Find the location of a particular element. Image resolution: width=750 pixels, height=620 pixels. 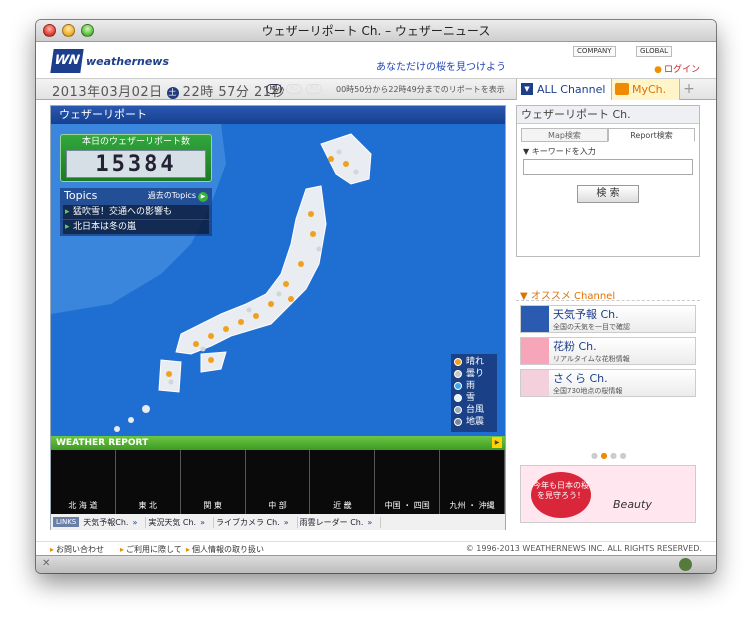

link-forecast: 天気予報Ch. is located at coordinates (114, 522).